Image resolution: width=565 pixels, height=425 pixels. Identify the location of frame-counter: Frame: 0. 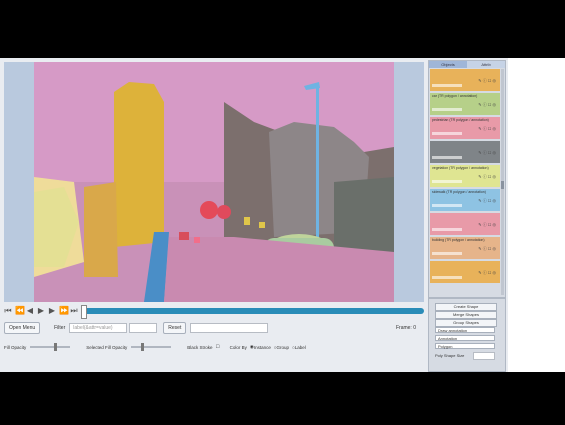
(405, 328).